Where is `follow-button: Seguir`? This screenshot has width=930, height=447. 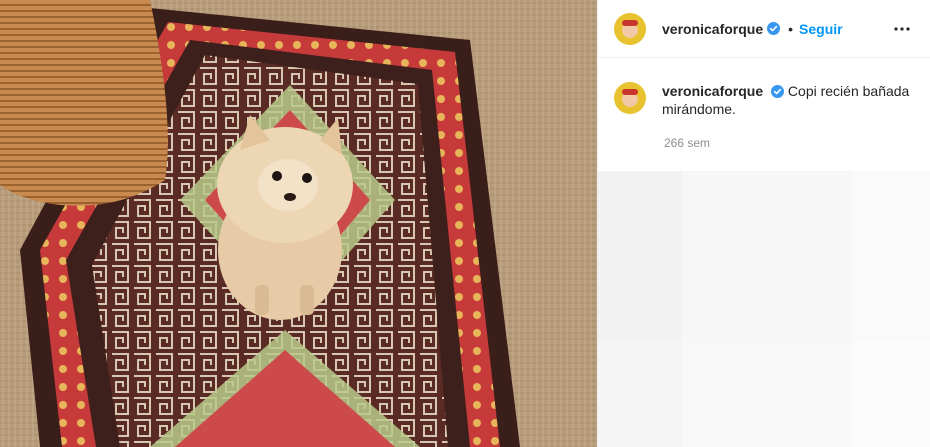
follow-button: Seguir is located at coordinates (821, 29).